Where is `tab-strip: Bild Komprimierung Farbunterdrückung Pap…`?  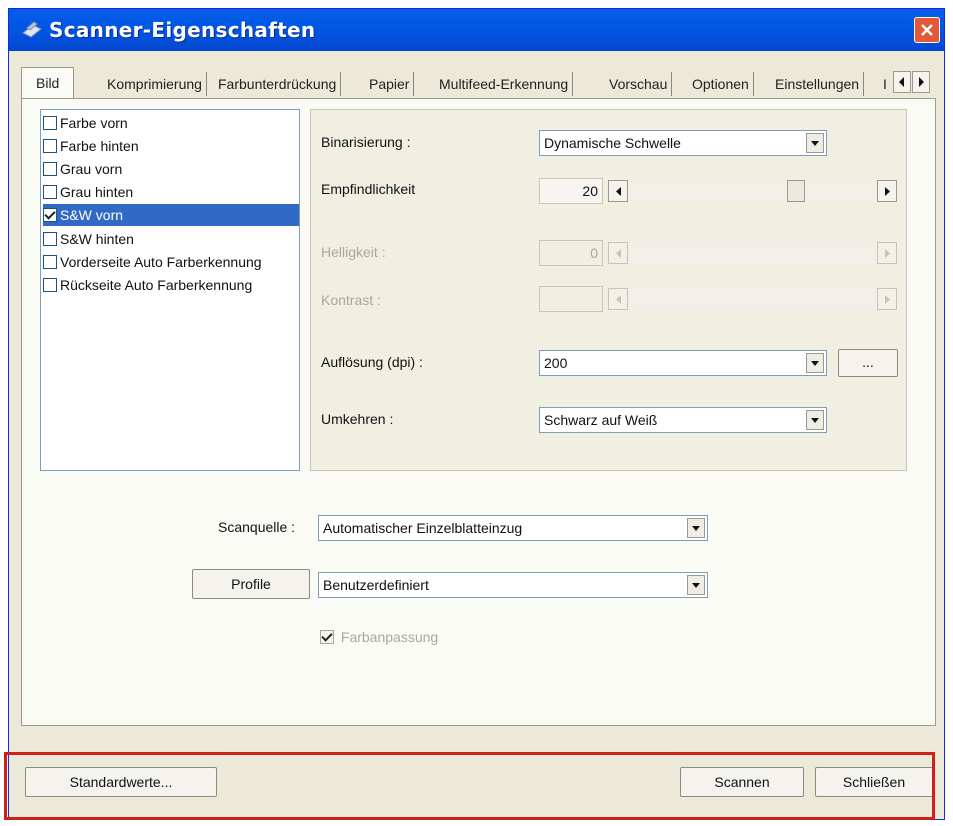 tab-strip: Bild Komprimierung Farbunterdrückung Pap… is located at coordinates (478, 83).